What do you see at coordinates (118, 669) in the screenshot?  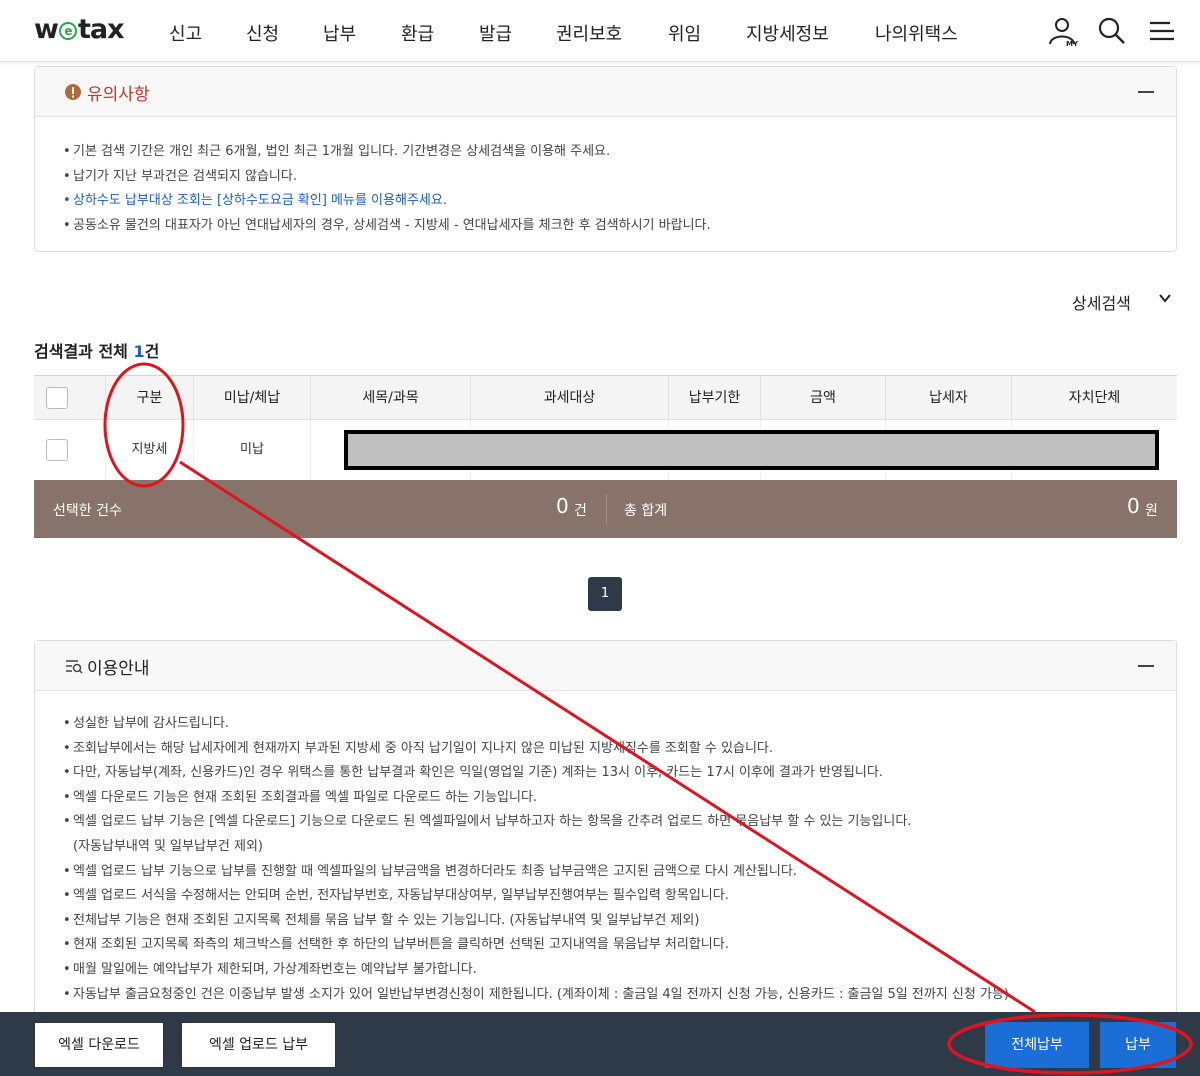 I see `guide-title: 이용안내` at bounding box center [118, 669].